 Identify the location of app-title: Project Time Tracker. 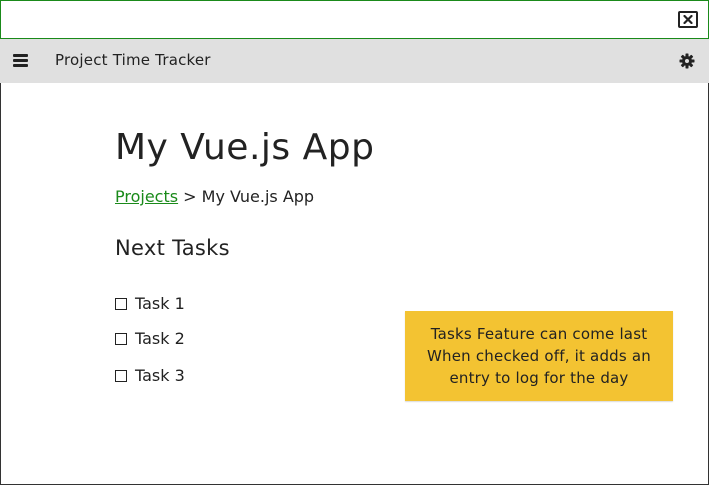
(133, 60).